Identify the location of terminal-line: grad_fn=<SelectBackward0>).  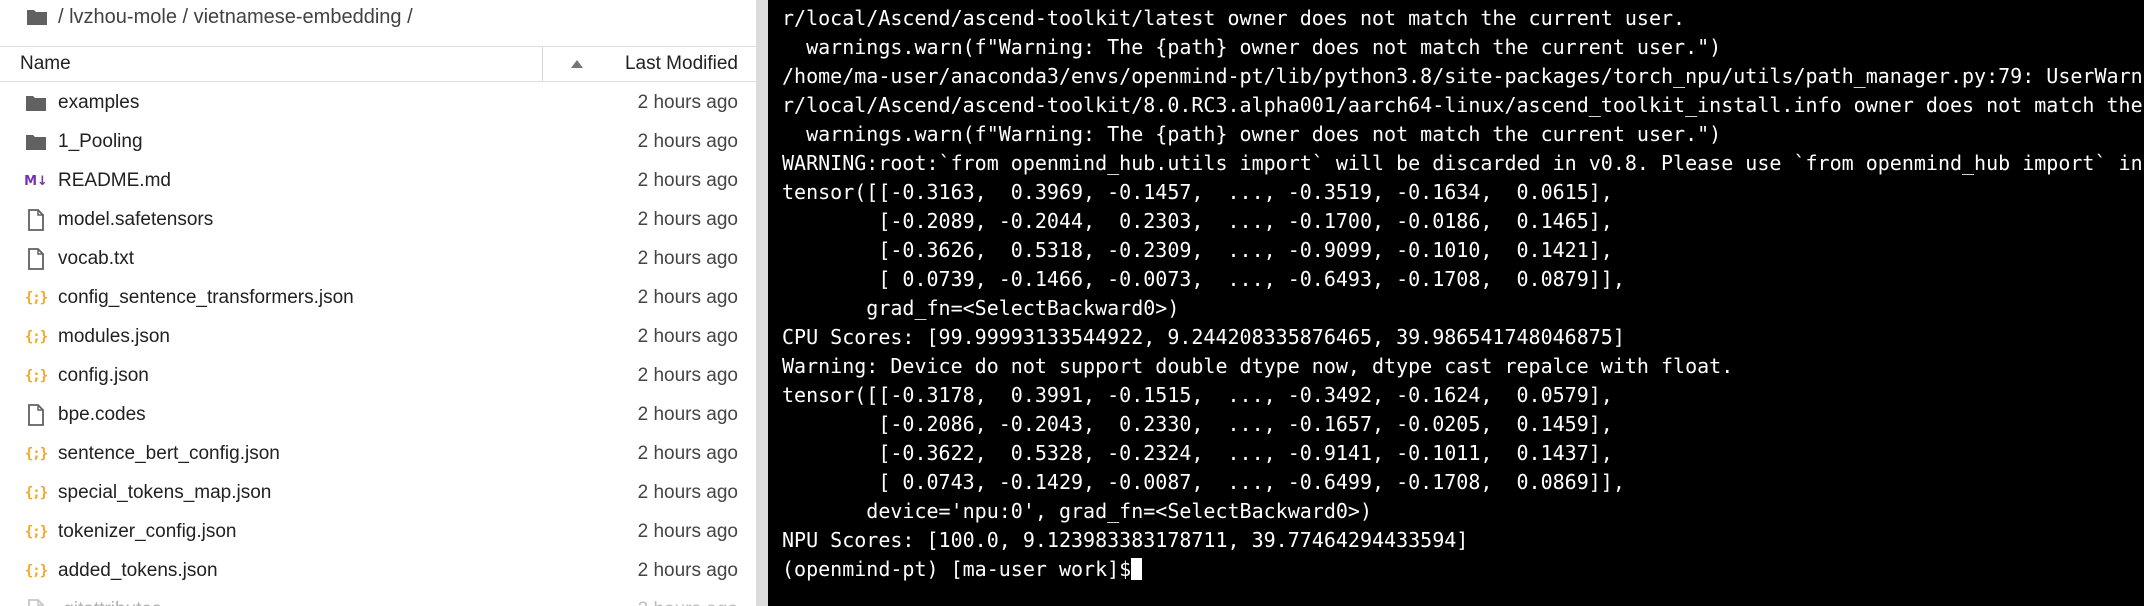
(1463, 308).